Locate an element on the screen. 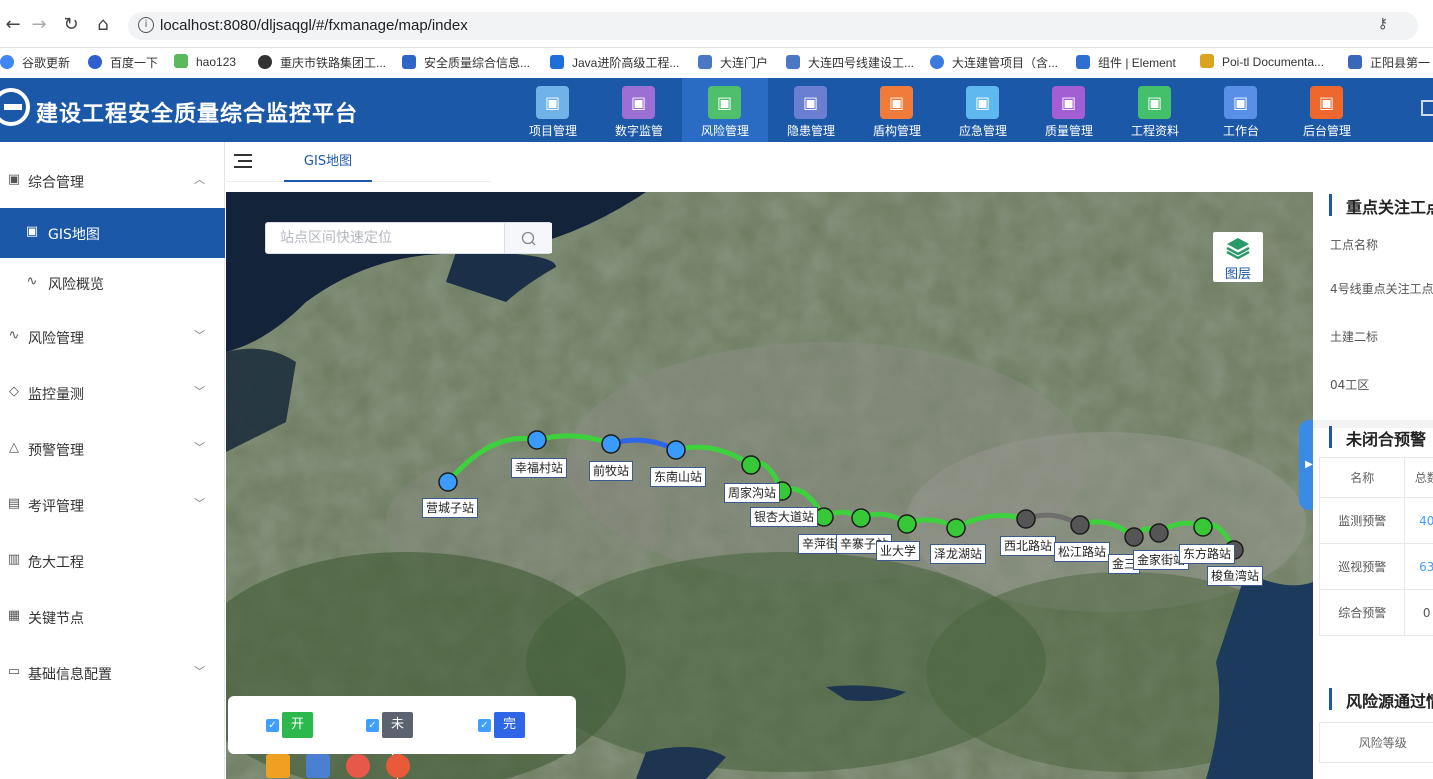  station-label: 业大学 is located at coordinates (898, 551).